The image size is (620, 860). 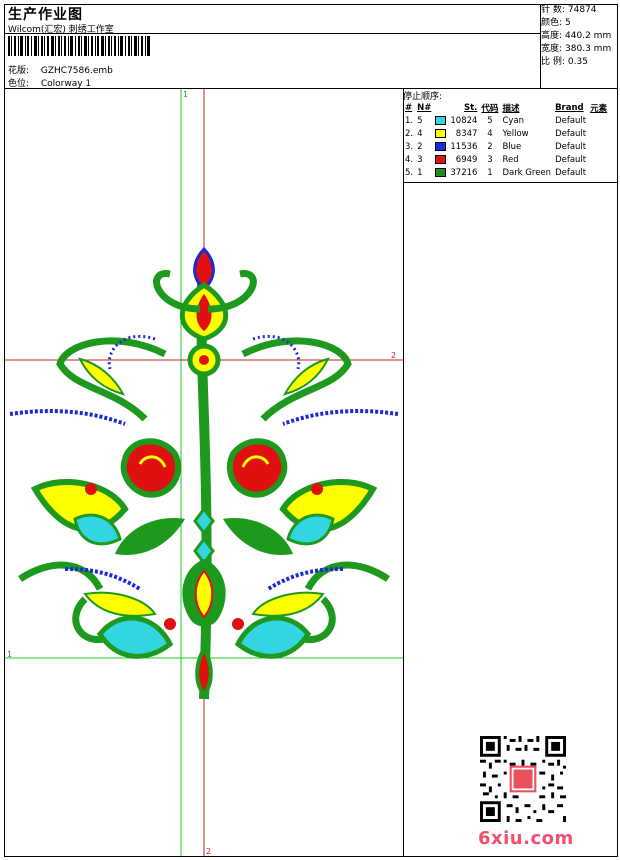 I want to click on color-row: 5. 1 37216 1 Dark Green Default, so click(x=506, y=172).